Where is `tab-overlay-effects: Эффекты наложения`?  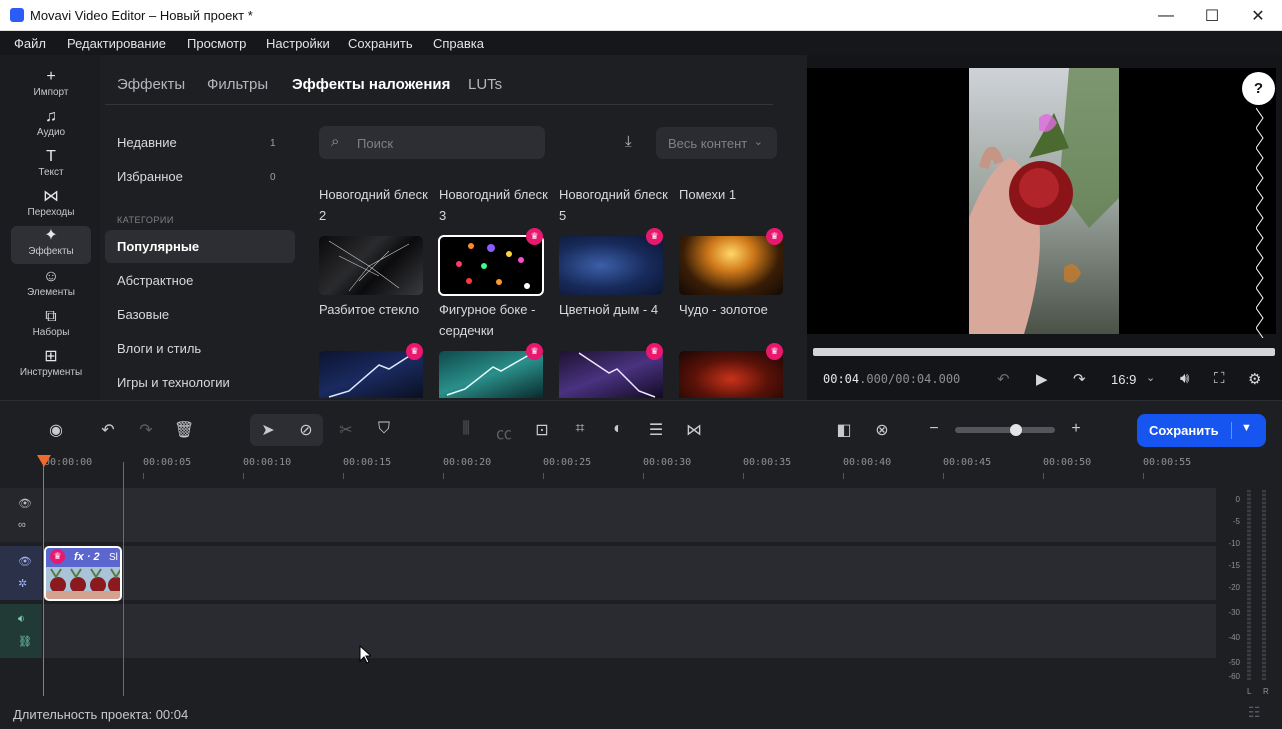 tab-overlay-effects: Эффекты наложения is located at coordinates (371, 84).